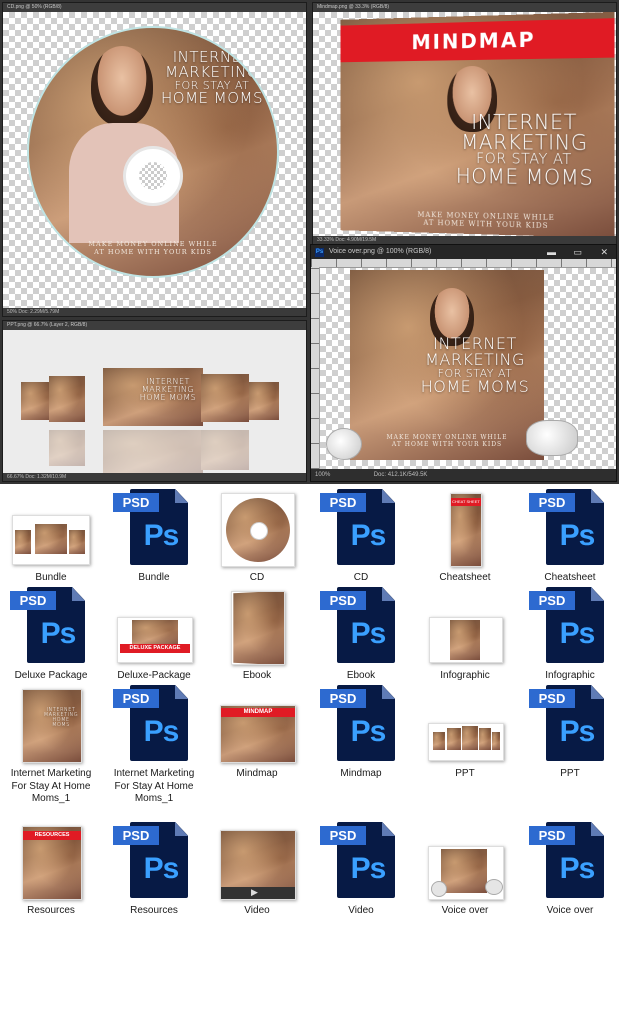 The width and height of the screenshot is (619, 1024). I want to click on bundle-status-bar: 66.67% Doc: 1.32M/10.9M, so click(154, 477).